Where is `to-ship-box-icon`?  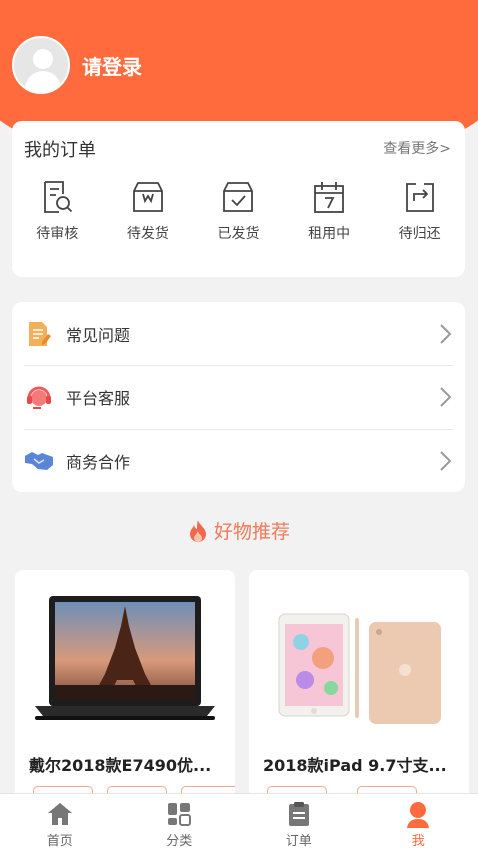
to-ship-box-icon is located at coordinates (147, 197).